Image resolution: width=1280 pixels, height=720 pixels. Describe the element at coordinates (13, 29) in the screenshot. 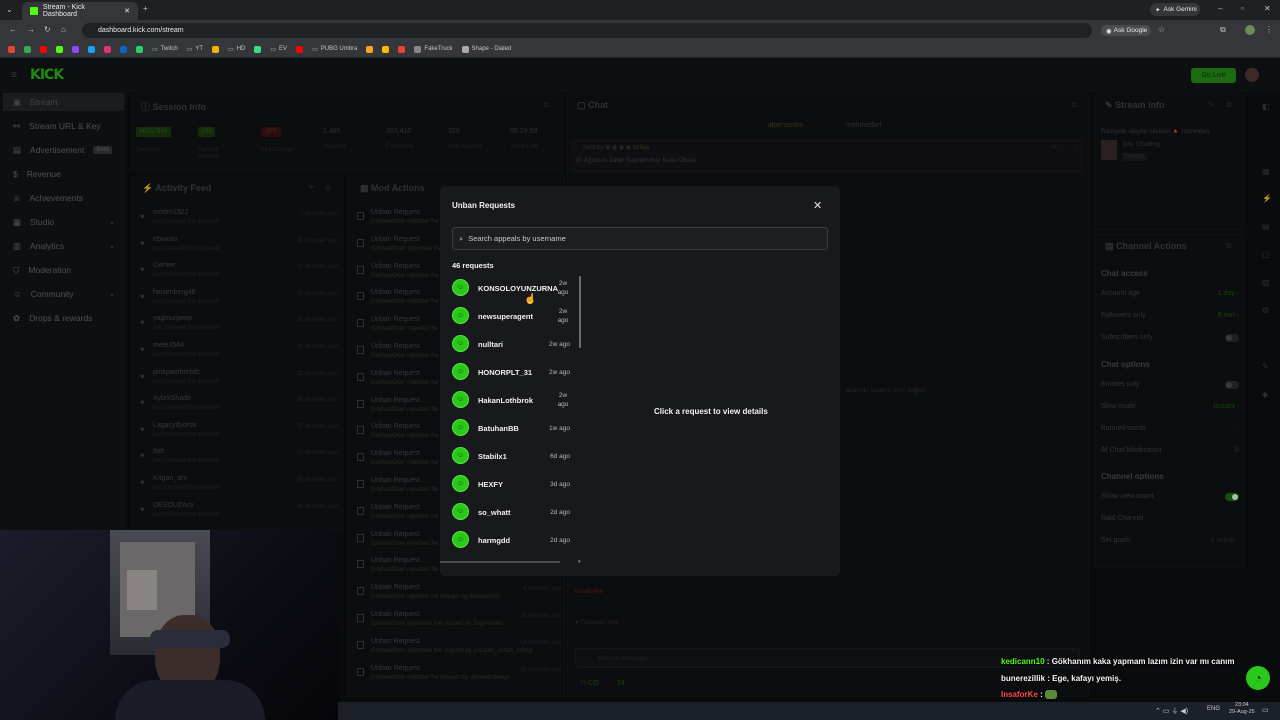

I see `back-icon: ←` at that location.